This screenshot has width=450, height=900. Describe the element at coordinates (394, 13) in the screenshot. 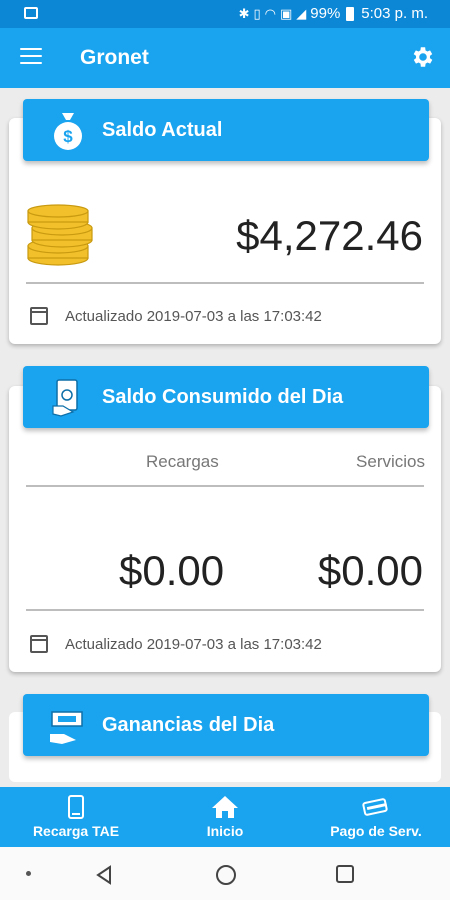

I see `status-time: 5:03 p. m.` at that location.